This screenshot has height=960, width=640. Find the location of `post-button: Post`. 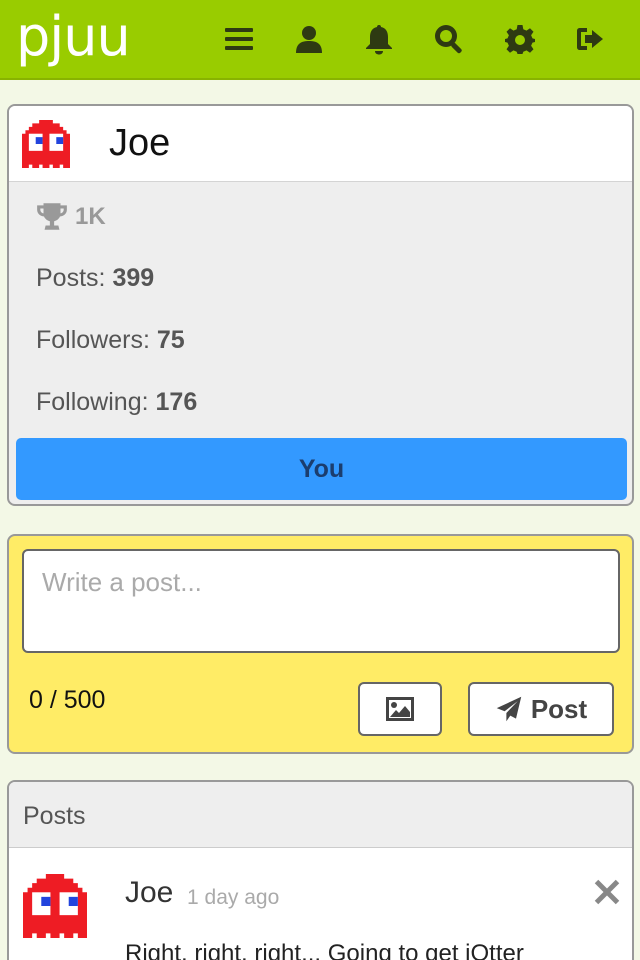

post-button: Post is located at coordinates (541, 709).